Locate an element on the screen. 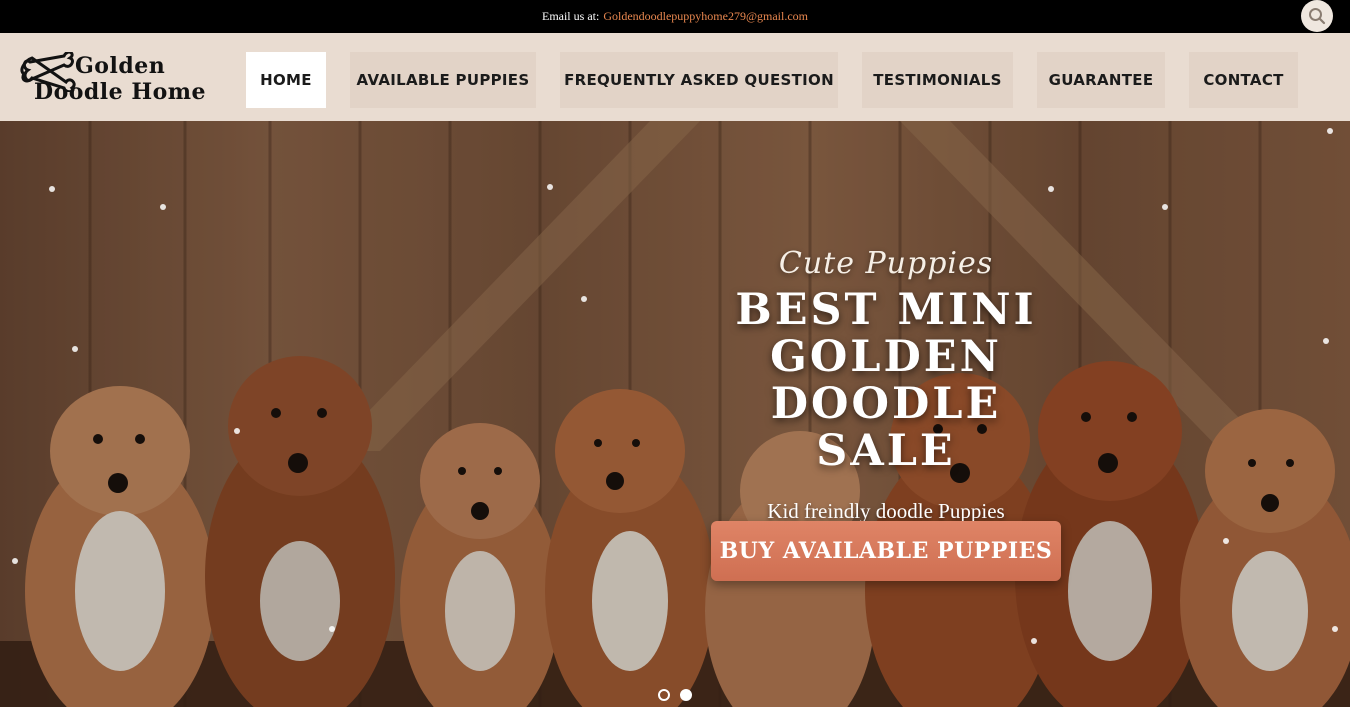 This screenshot has width=1350, height=707. nav-faq: FREQUENTLY ASKED QUESTION is located at coordinates (699, 80).